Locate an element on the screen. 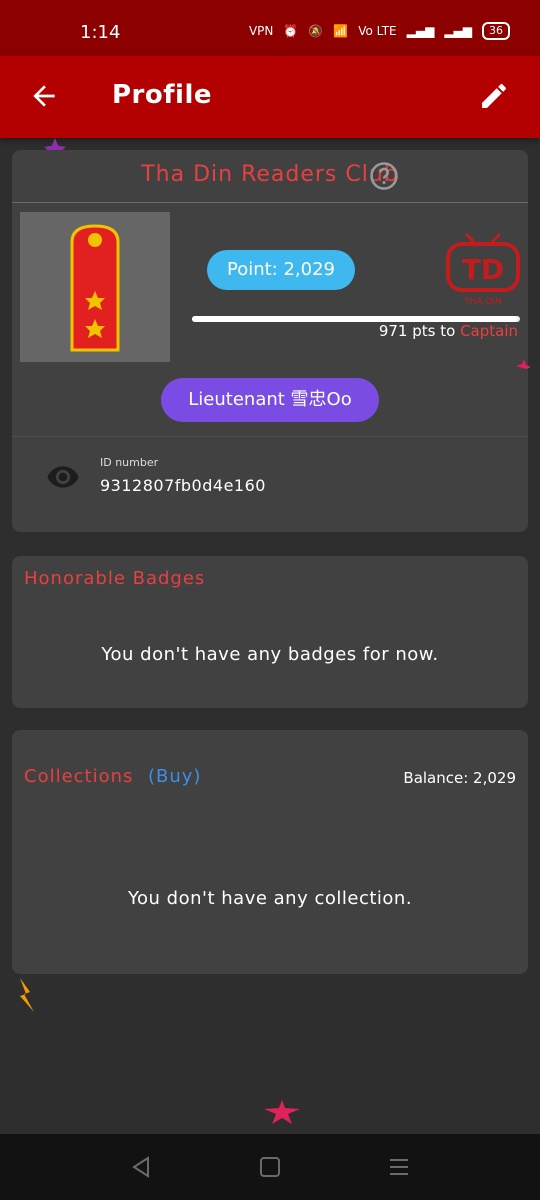  points-to-next-rank: 971 pts to Captain is located at coordinates (448, 331).